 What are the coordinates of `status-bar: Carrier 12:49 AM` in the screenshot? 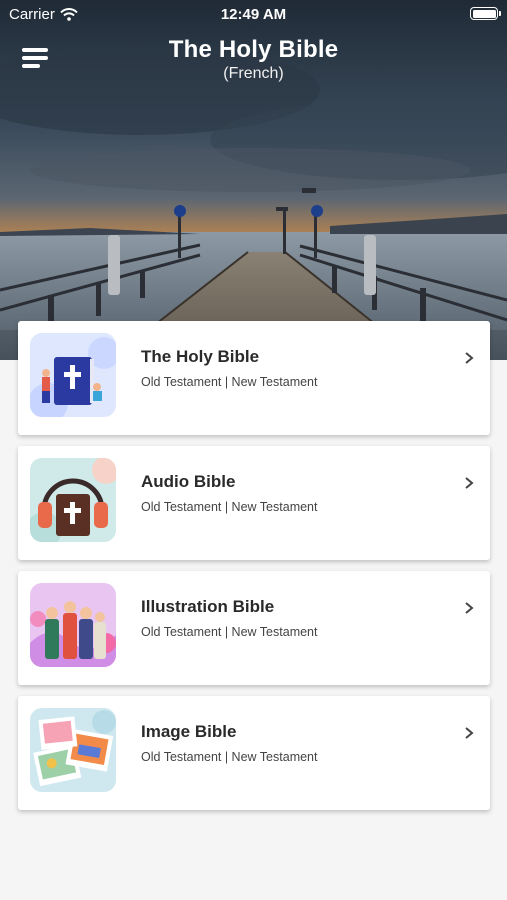 It's located at (253, 14).